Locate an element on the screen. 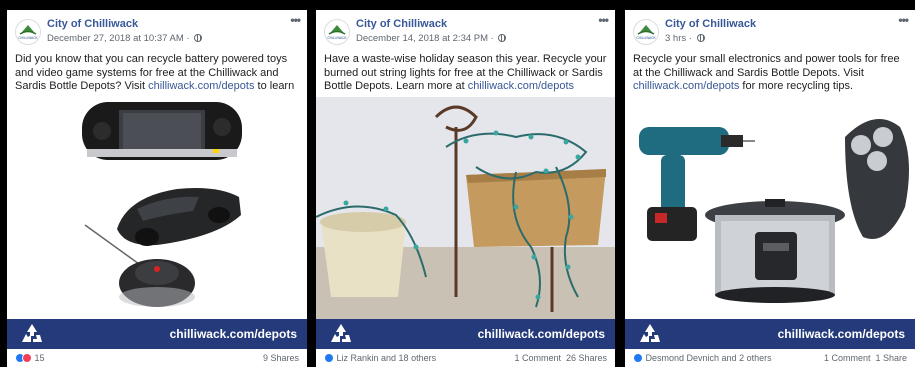  electric-shaver-illustration is located at coordinates (877, 179).